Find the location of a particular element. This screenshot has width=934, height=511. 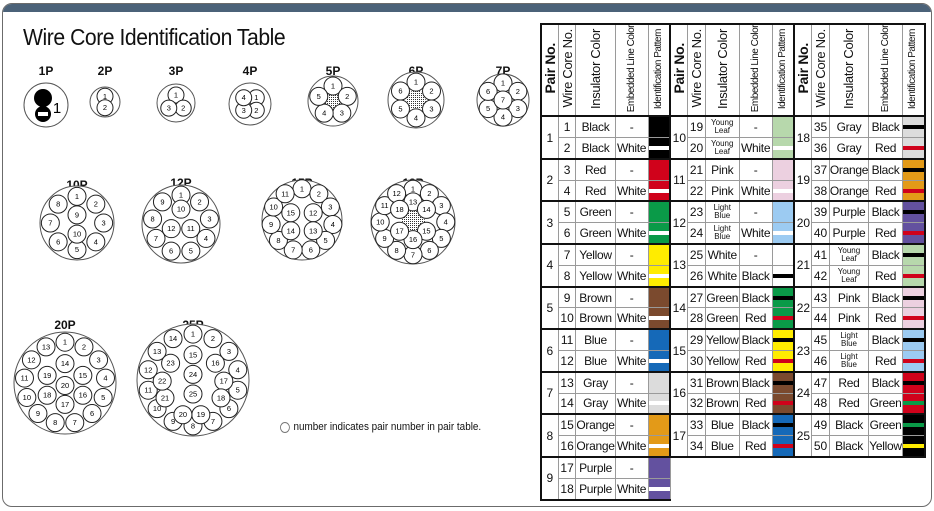

wire-core-number: 13 is located at coordinates (567, 382).